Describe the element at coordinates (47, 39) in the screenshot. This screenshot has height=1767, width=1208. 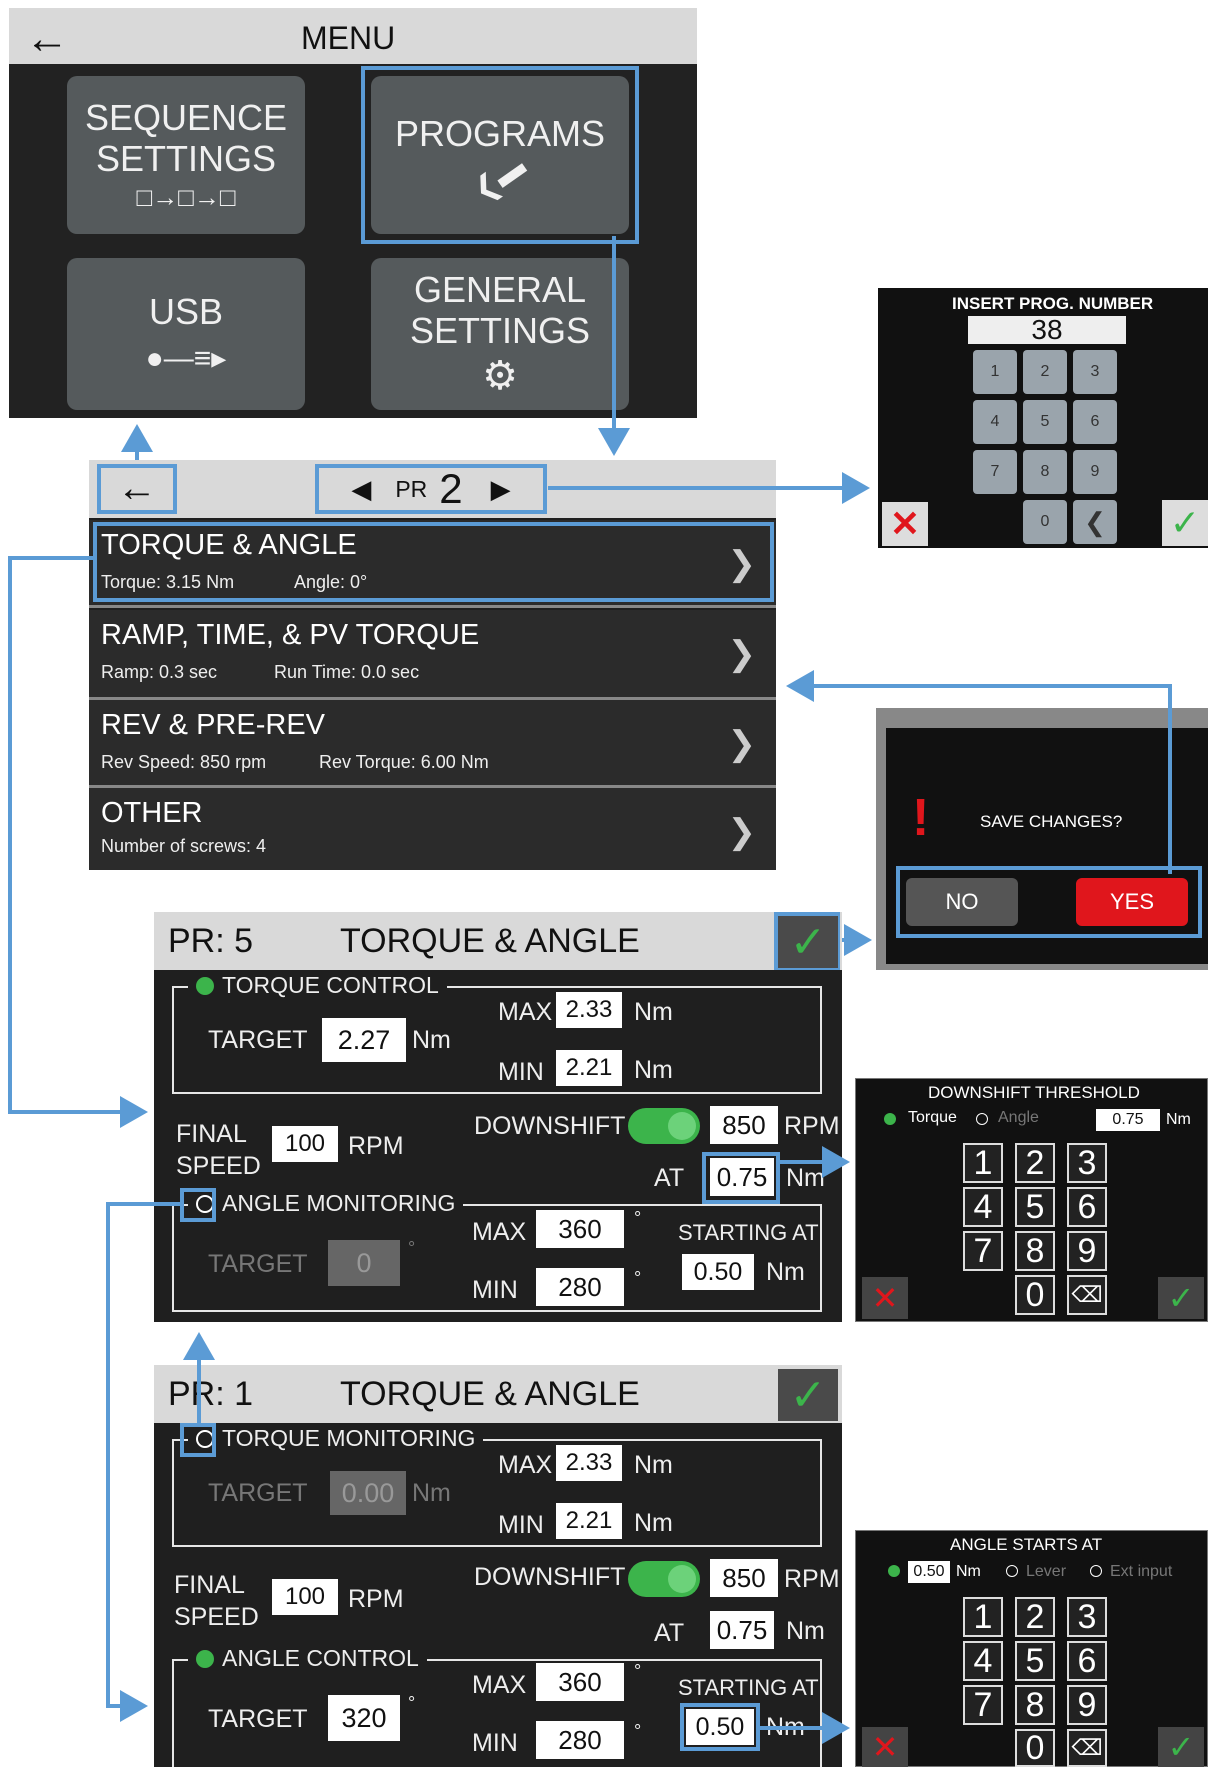
I see `back-arrow-icon: ←` at that location.